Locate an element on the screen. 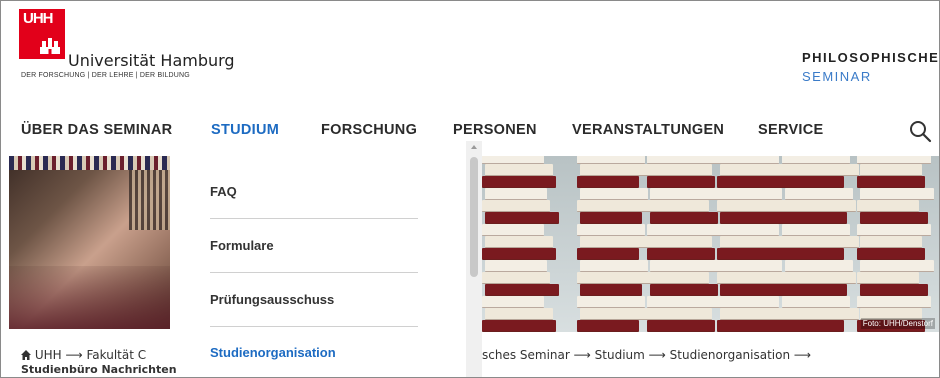  breadcrumb-text-left: UHH ⟶ Fakultät C is located at coordinates (90, 355).